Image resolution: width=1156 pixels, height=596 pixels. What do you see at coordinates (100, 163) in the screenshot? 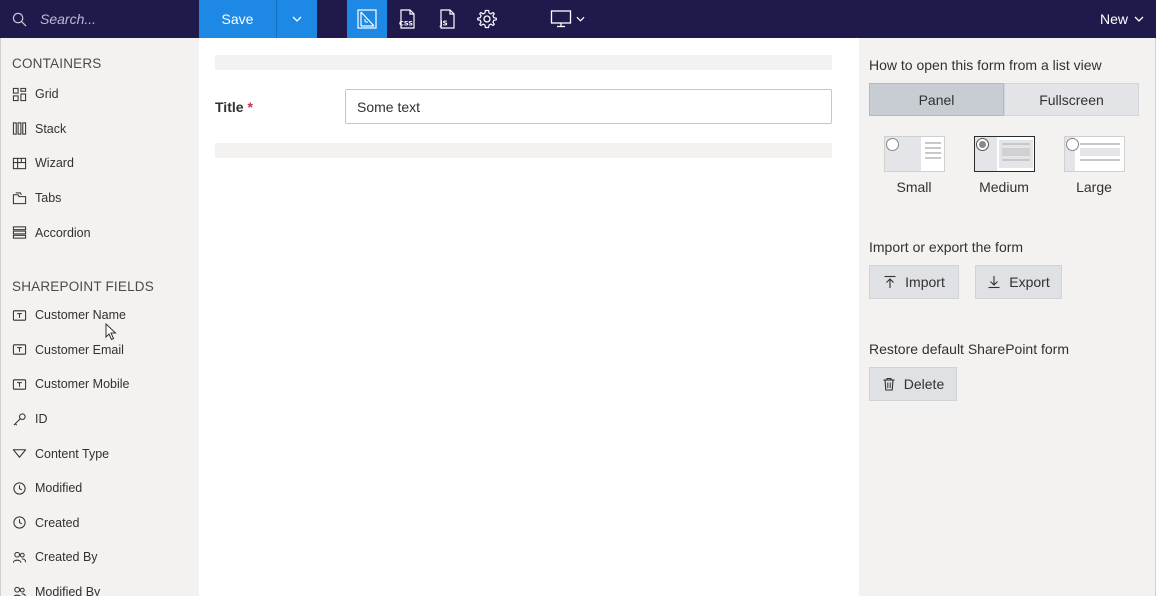
I see `container-item-wizard: Wizard` at bounding box center [100, 163].